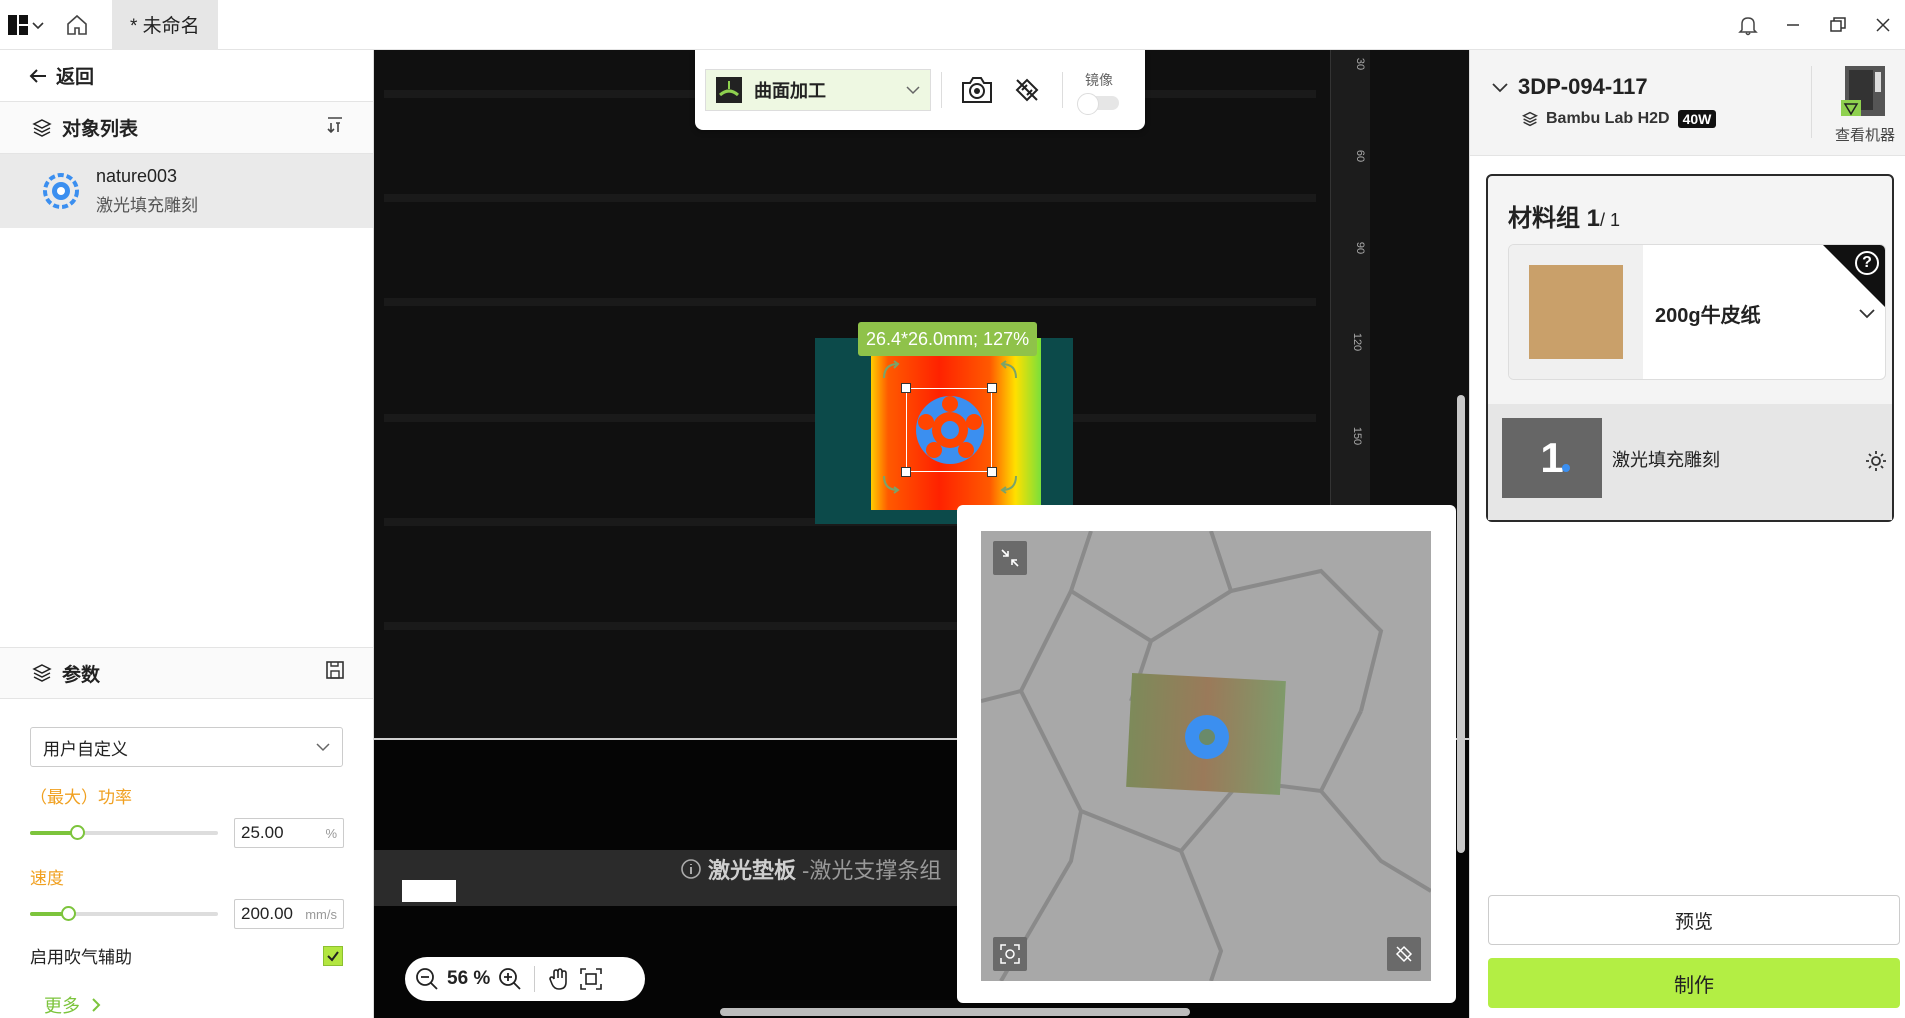 The height and width of the screenshot is (1018, 1905). I want to click on object-list-item: nature003 激光填充雕刻, so click(186, 191).